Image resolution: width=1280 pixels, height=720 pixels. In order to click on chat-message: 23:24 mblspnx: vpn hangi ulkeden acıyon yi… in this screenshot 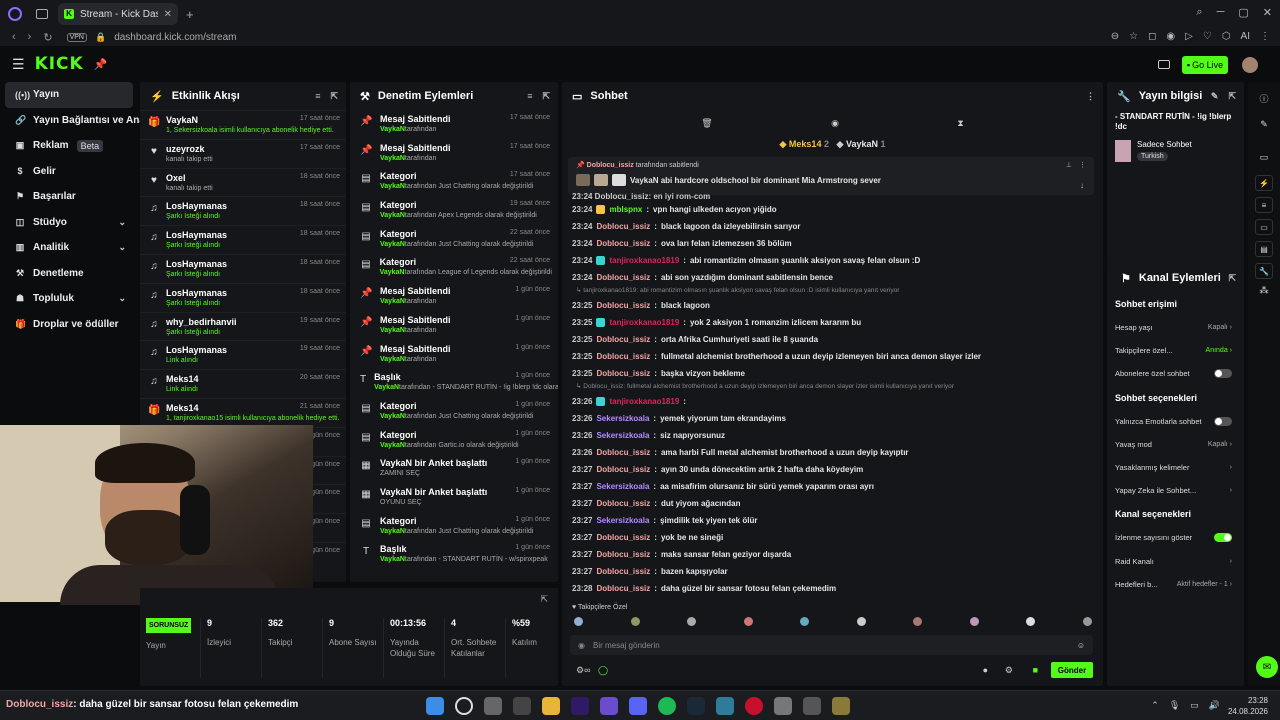, I will do `click(832, 209)`.